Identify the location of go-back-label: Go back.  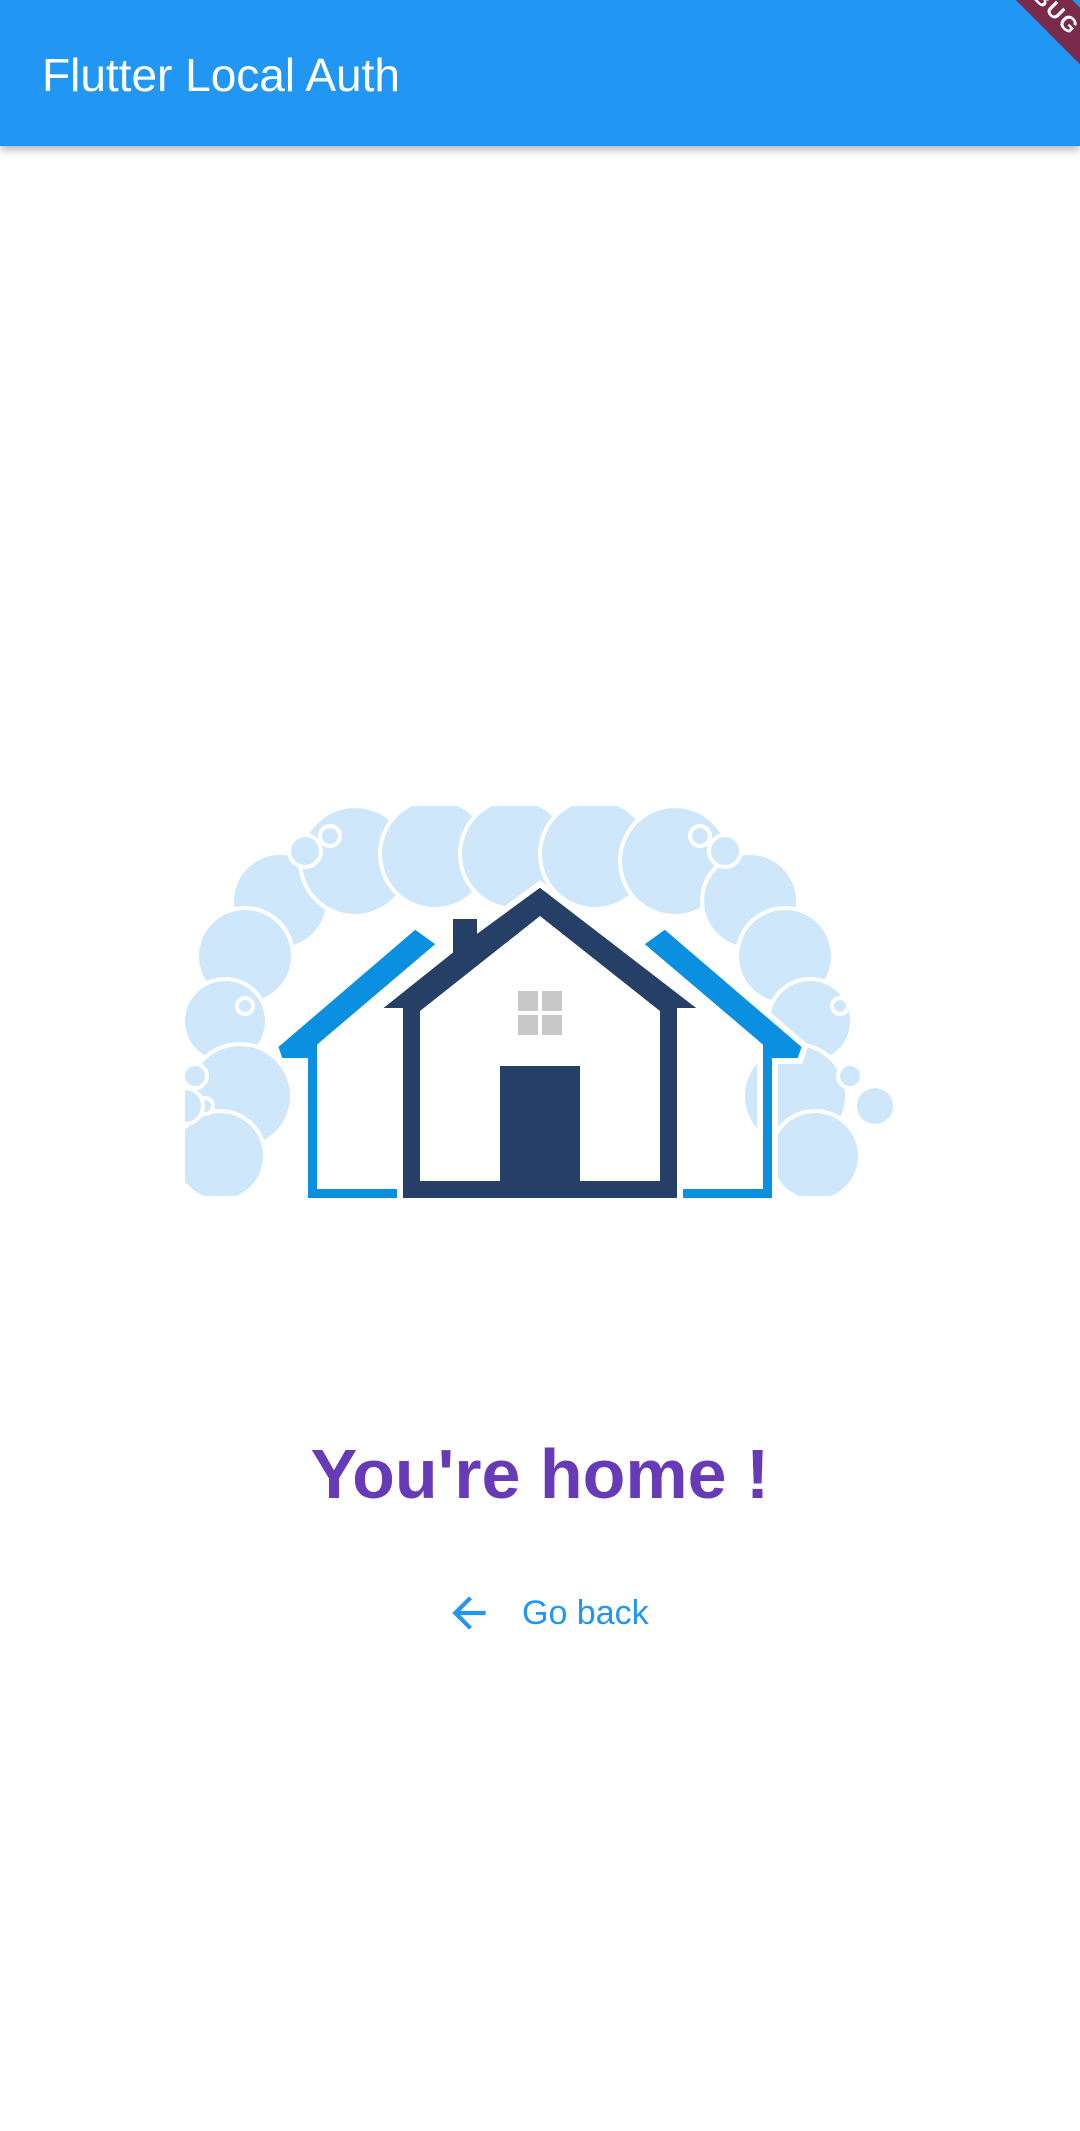
(585, 1612).